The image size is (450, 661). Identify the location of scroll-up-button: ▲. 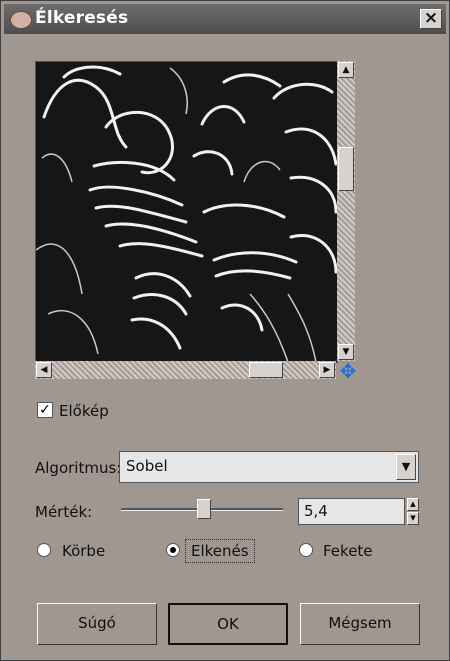
(346, 70).